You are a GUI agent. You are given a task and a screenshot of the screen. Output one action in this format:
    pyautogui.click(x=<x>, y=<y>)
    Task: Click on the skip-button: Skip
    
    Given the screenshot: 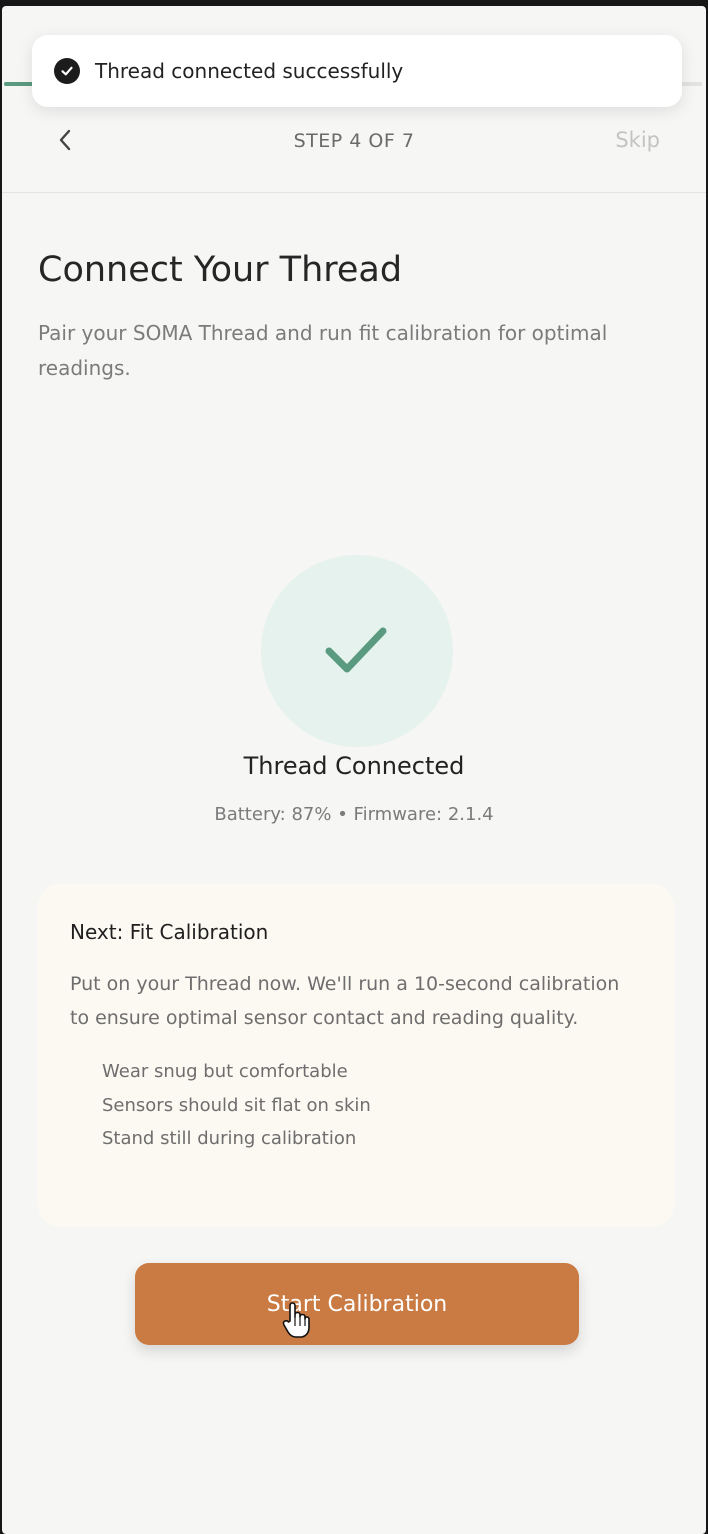 What is the action you would take?
    pyautogui.click(x=637, y=140)
    